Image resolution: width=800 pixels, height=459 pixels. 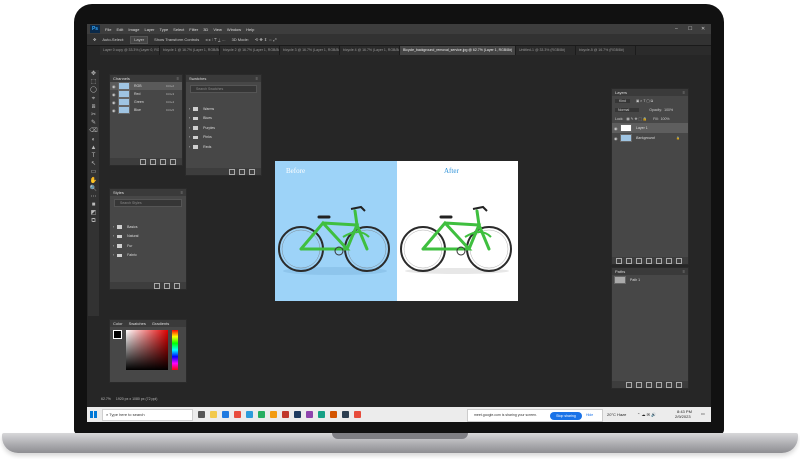 I want to click on lock-icons: ▦ ✎ ✥ ⬚ 🔒, so click(x=636, y=119).